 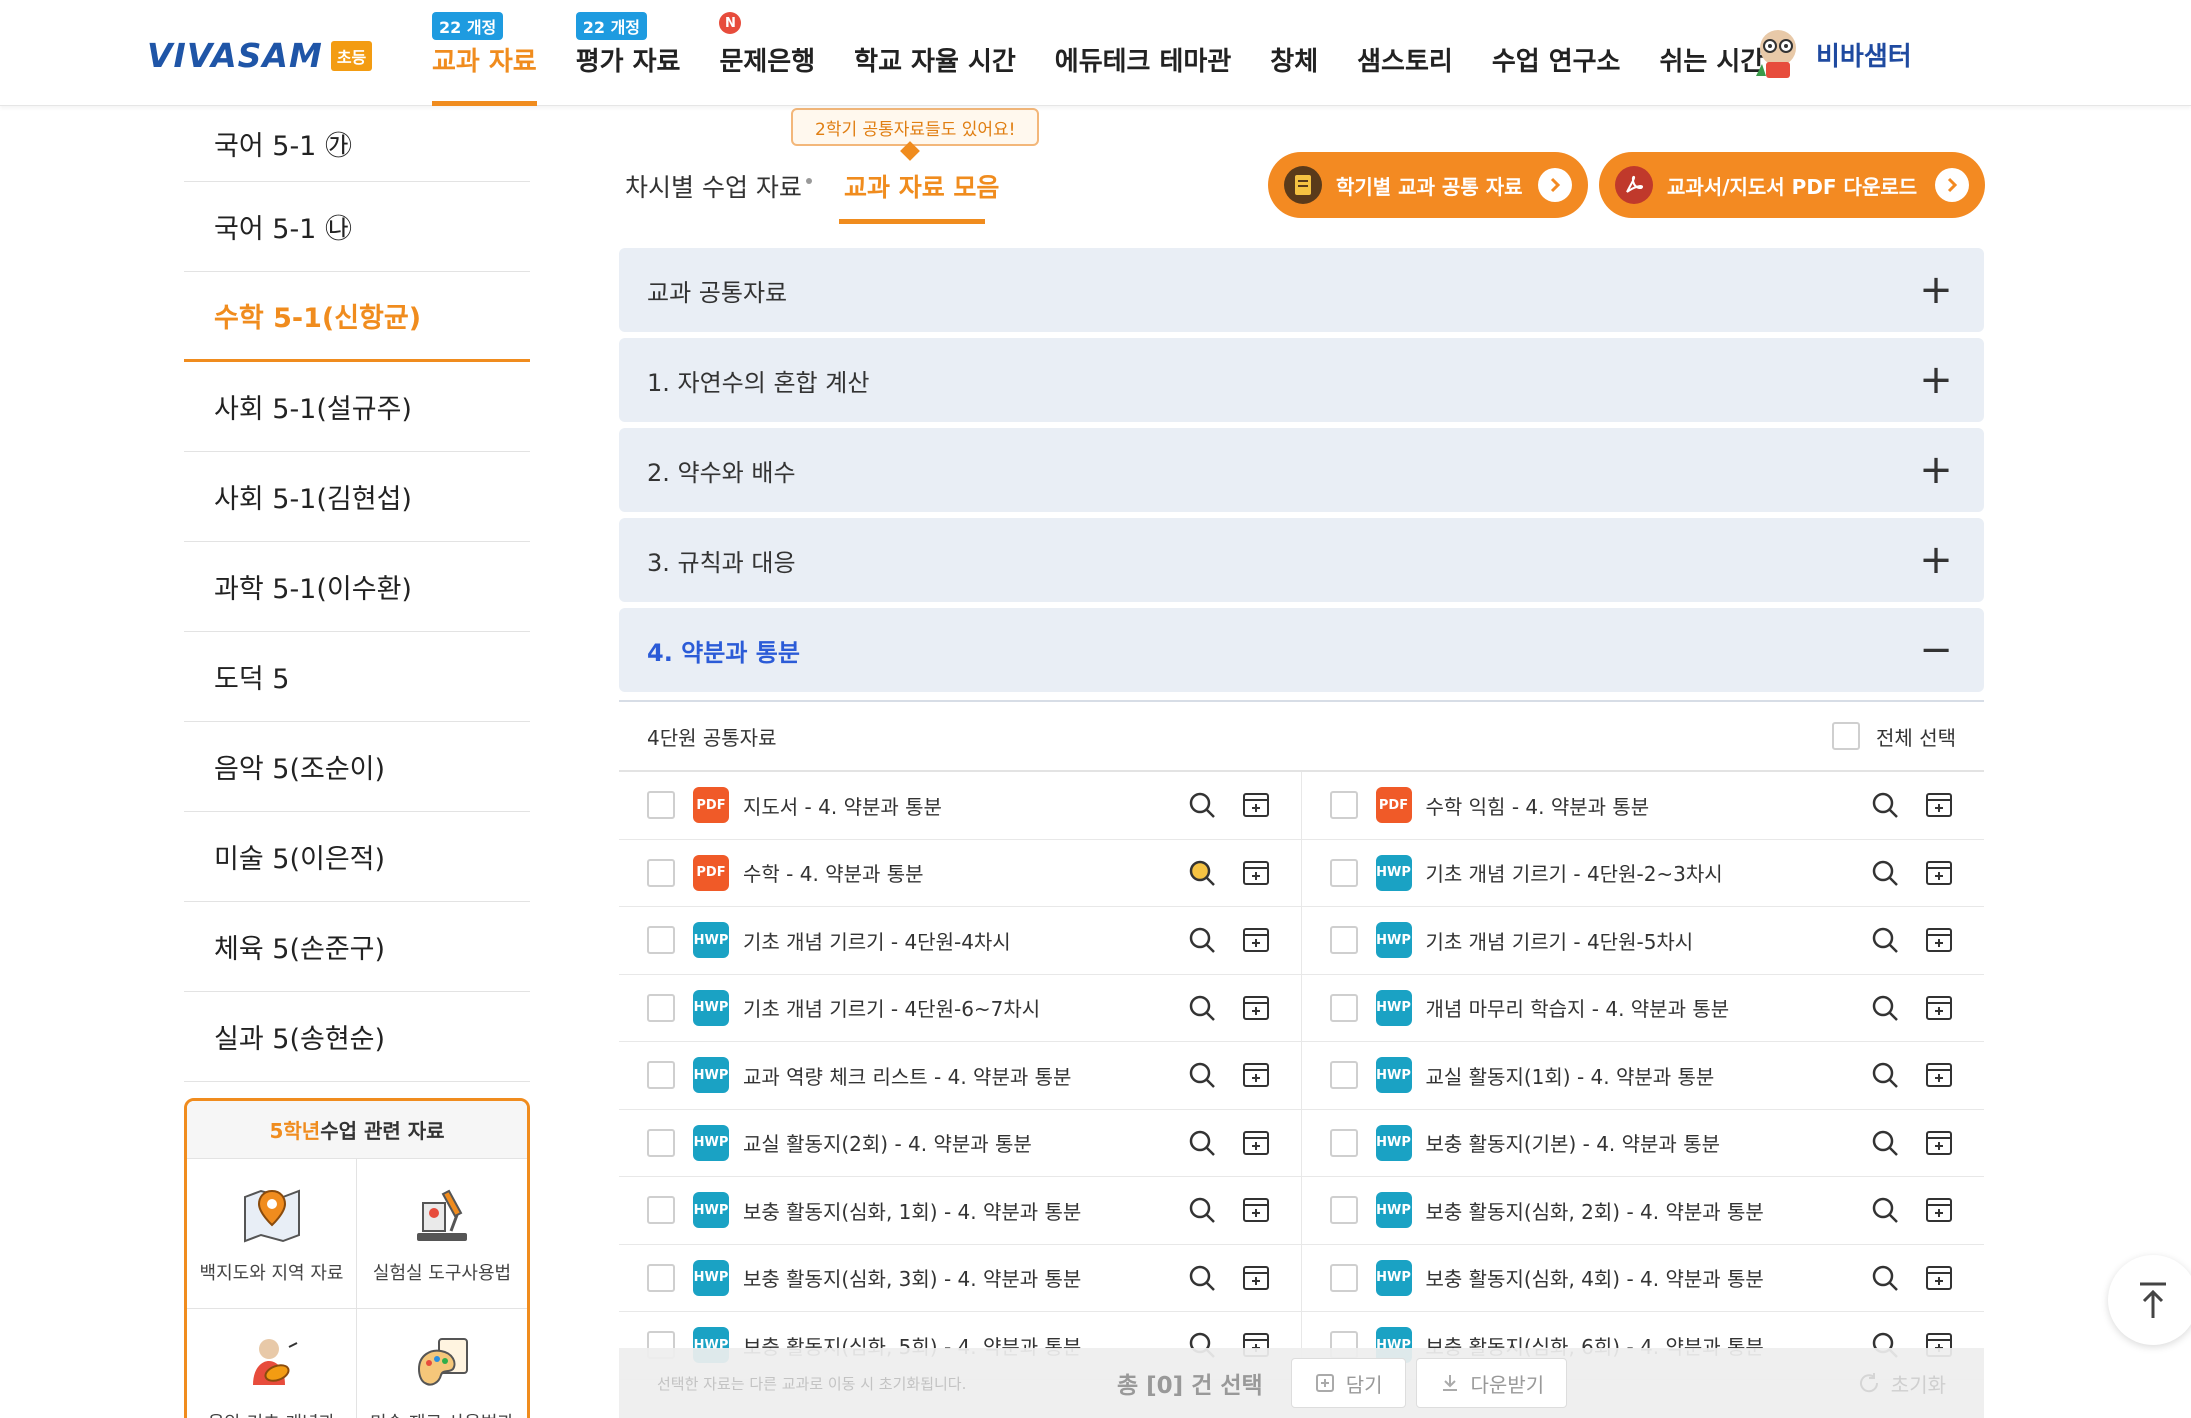 What do you see at coordinates (1637, 1075) in the screenshot?
I see `file-name: 교실 활동지(1회) - 4. 약분과 통분` at bounding box center [1637, 1075].